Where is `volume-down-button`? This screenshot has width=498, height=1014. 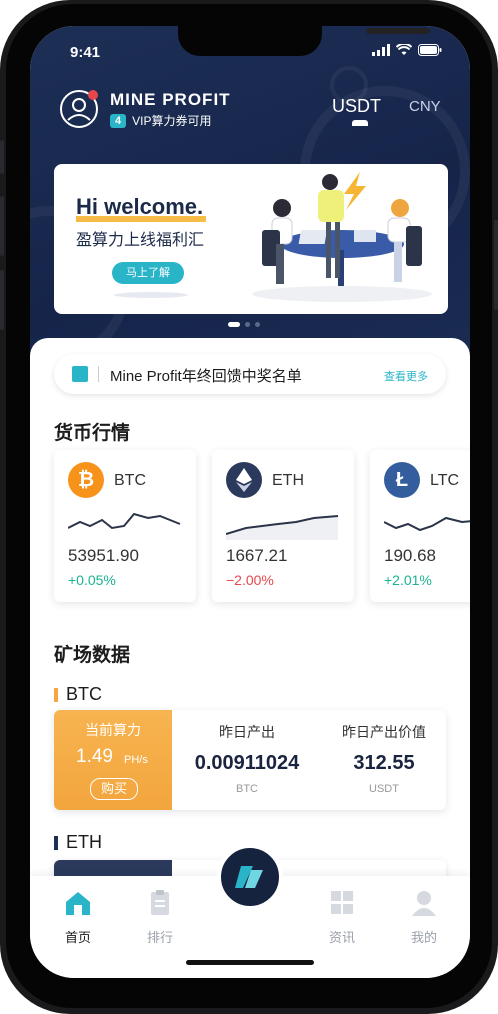 volume-down-button is located at coordinates (2, 300).